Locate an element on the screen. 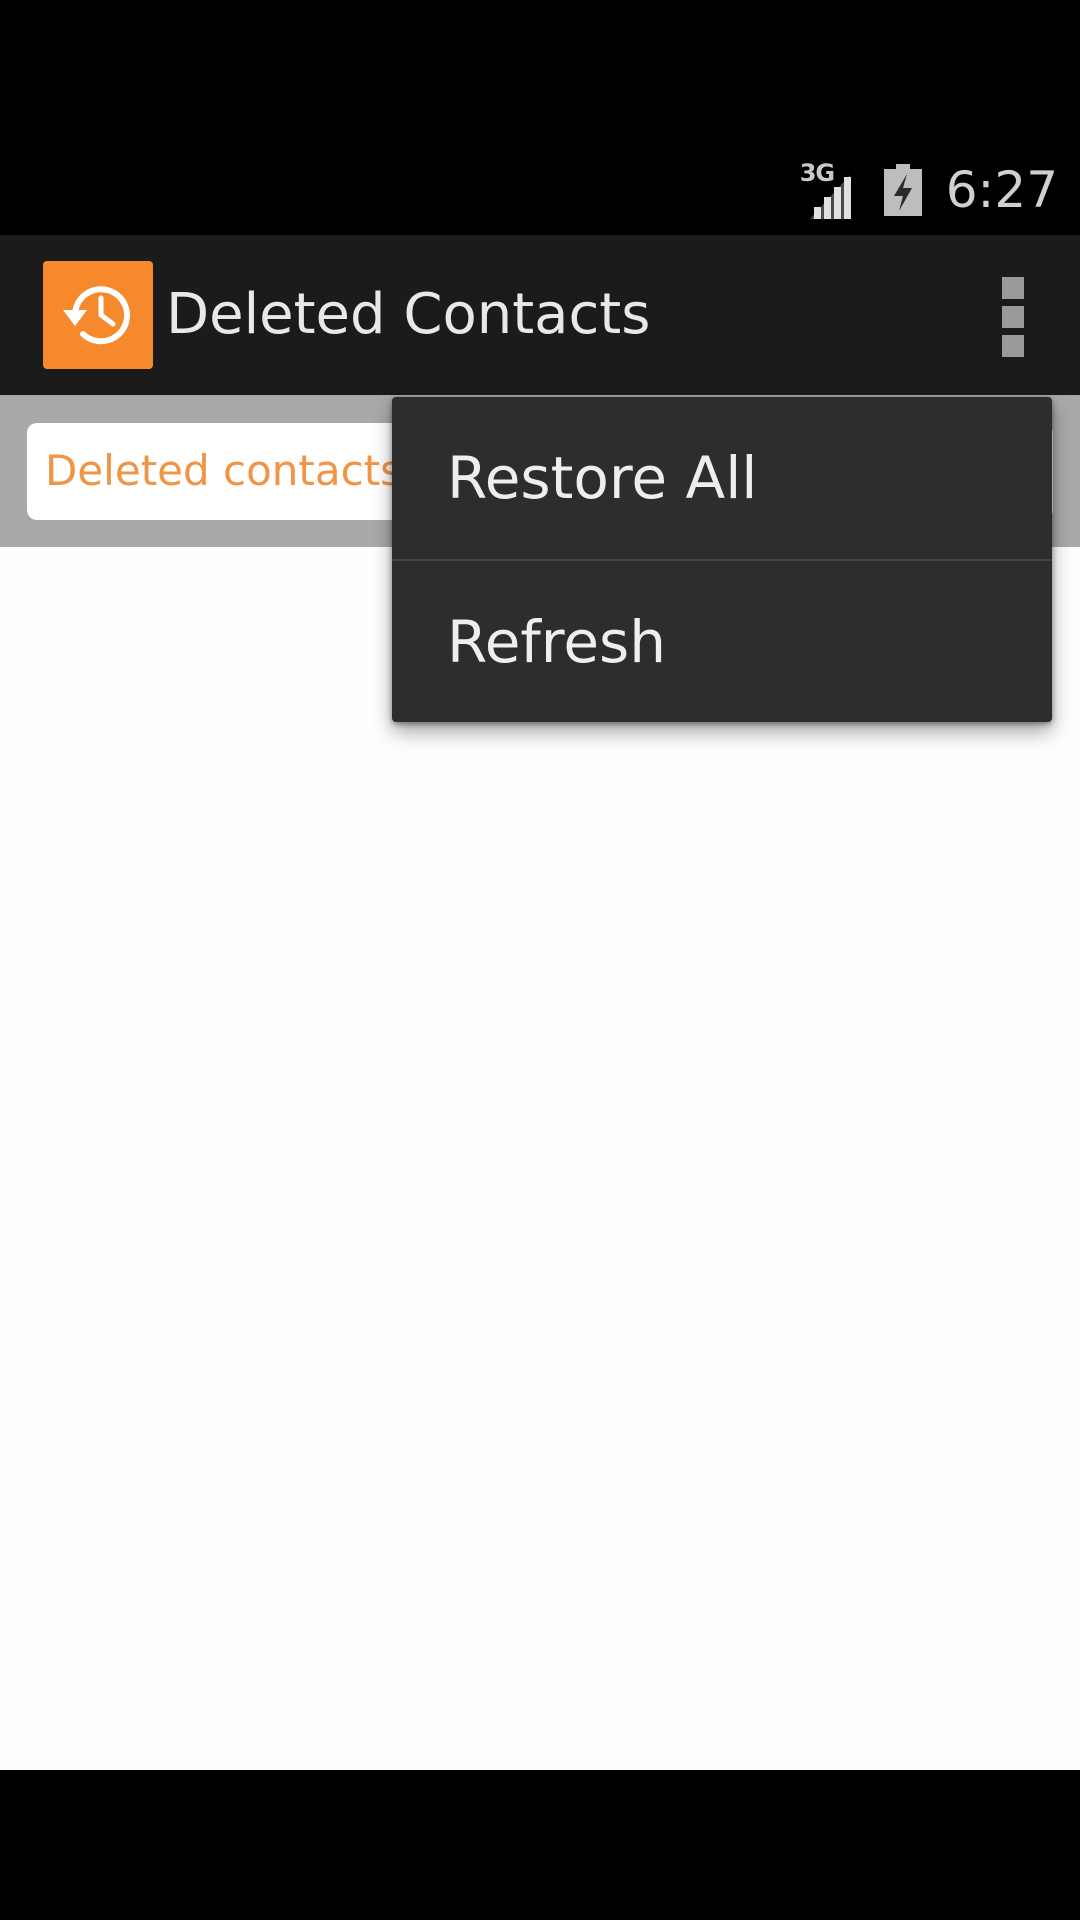 This screenshot has width=1080, height=1920. signal-icon: 3G is located at coordinates (829, 190).